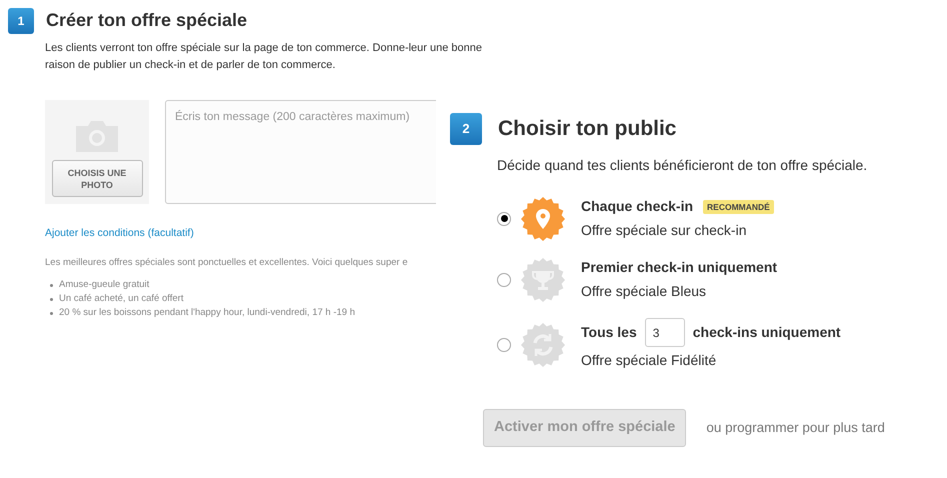 This screenshot has height=478, width=947. What do you see at coordinates (147, 20) in the screenshot?
I see `section-title: Créer ton offre spéciale` at bounding box center [147, 20].